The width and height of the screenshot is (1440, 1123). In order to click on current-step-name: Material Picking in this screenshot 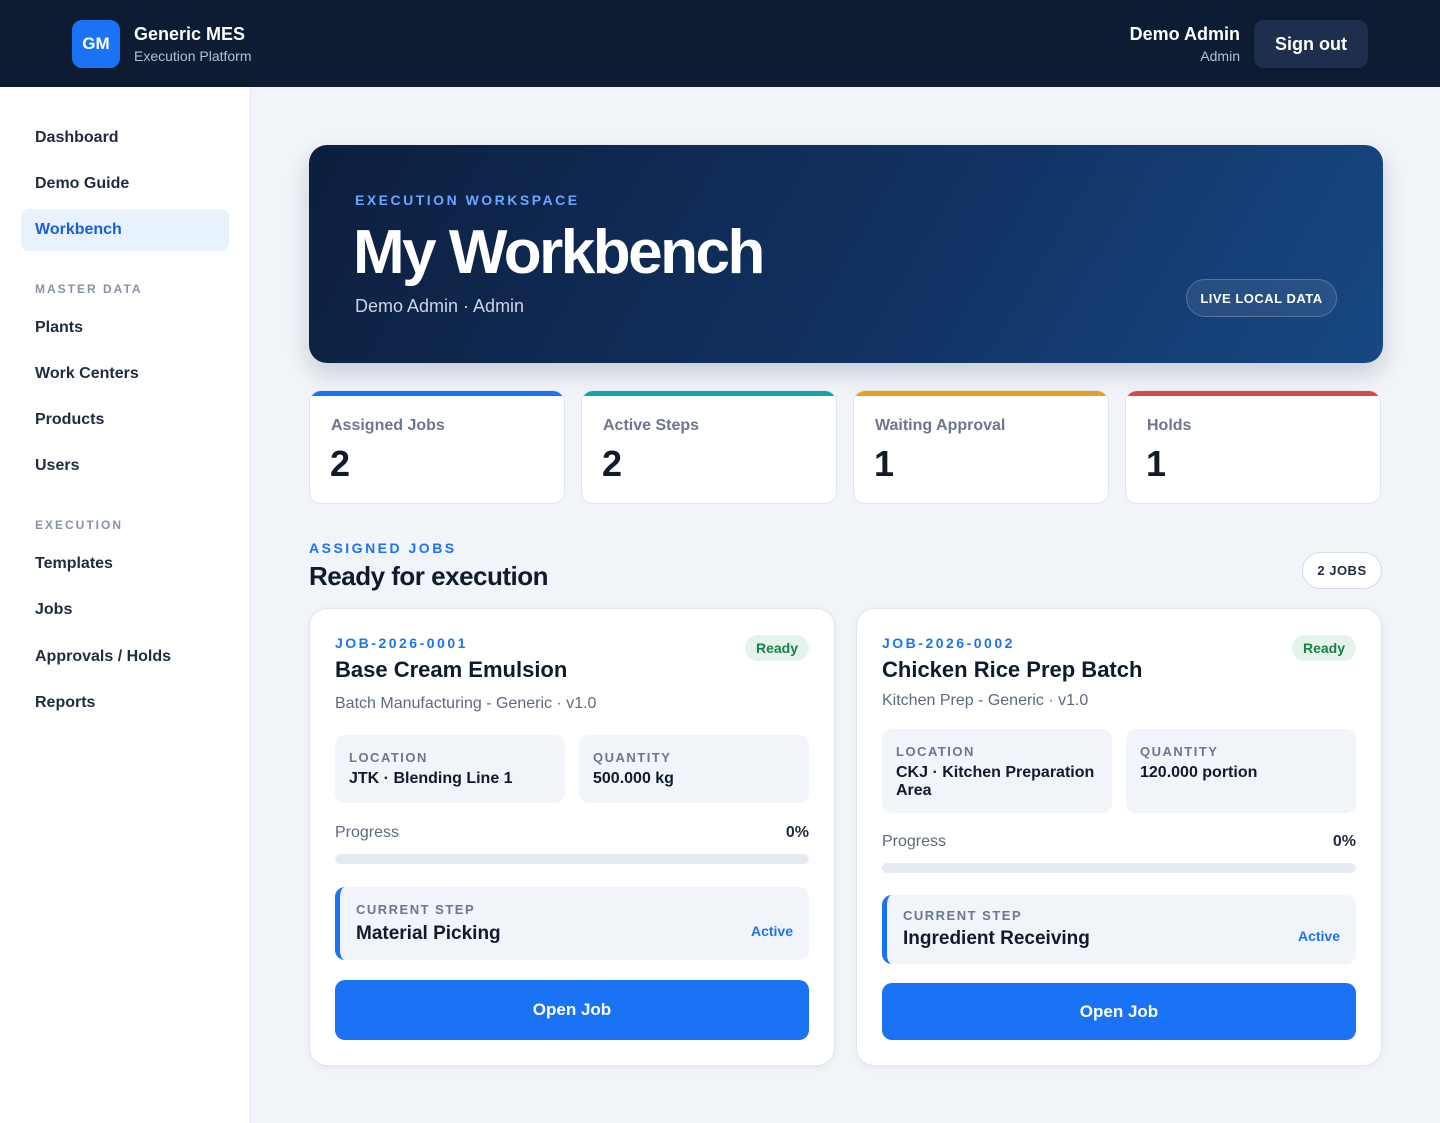, I will do `click(428, 933)`.